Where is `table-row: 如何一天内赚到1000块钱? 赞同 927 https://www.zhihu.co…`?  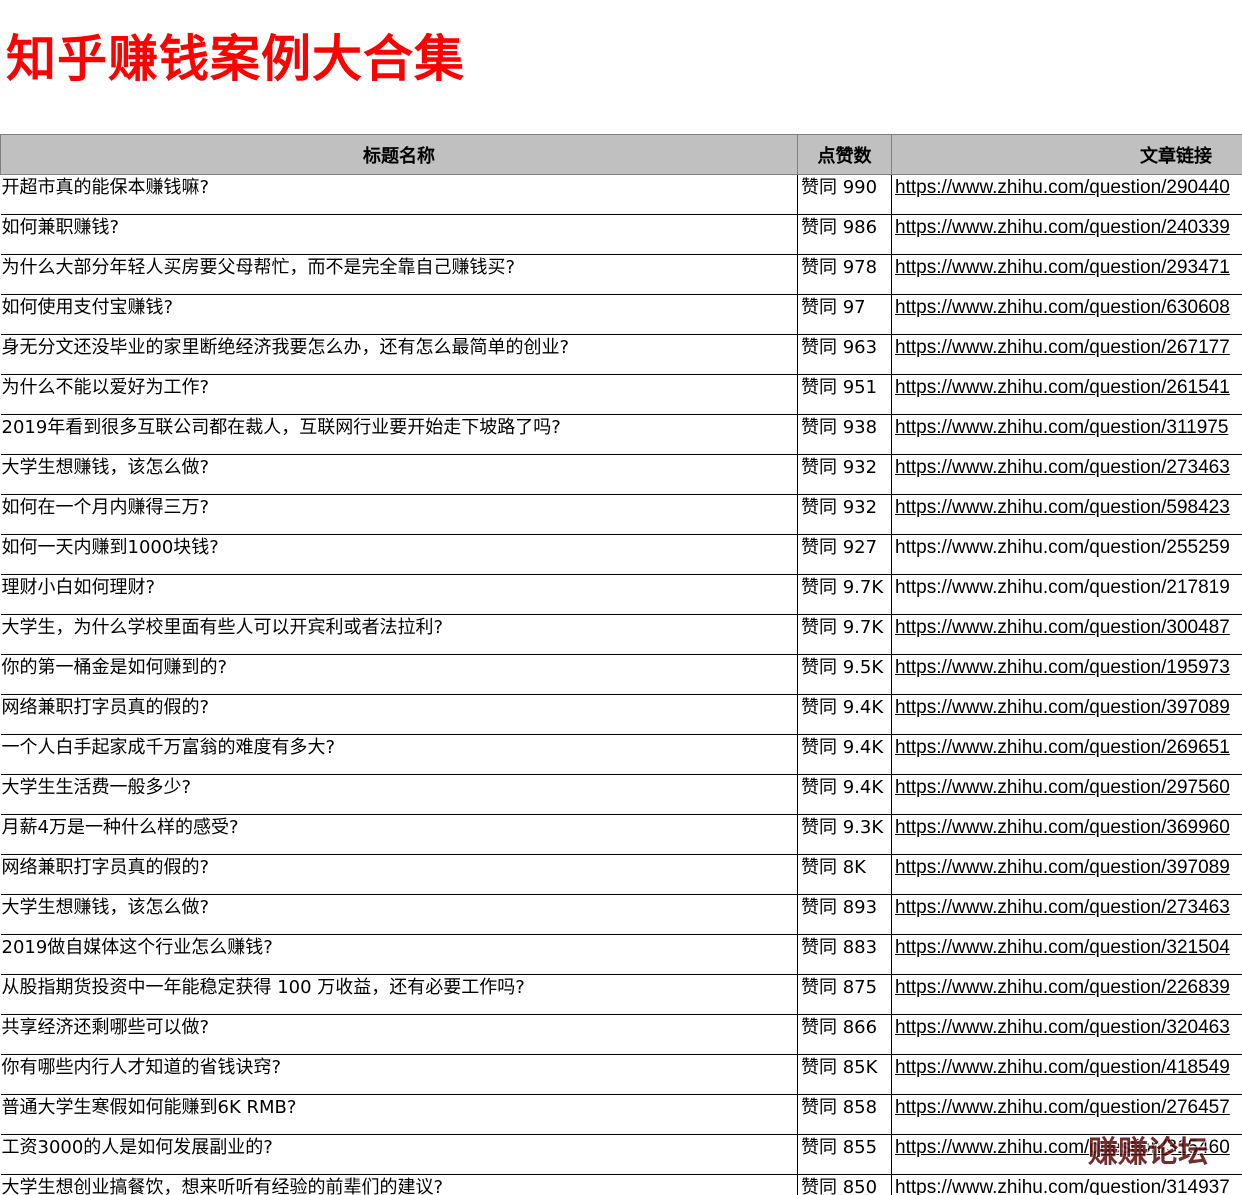
table-row: 如何一天内赚到1000块钱? 赞同 927 https://www.zhihu.co… is located at coordinates (621, 554).